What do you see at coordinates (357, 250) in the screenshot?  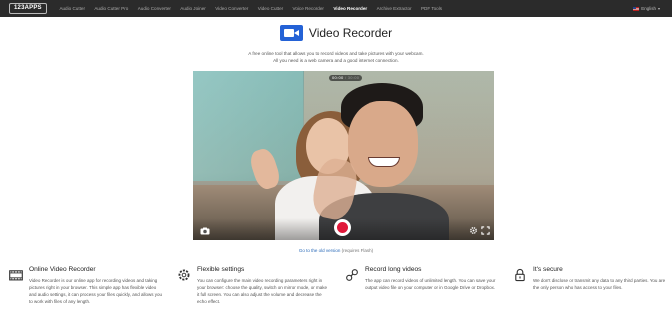 I see `old-version-note: (requires Flash)` at bounding box center [357, 250].